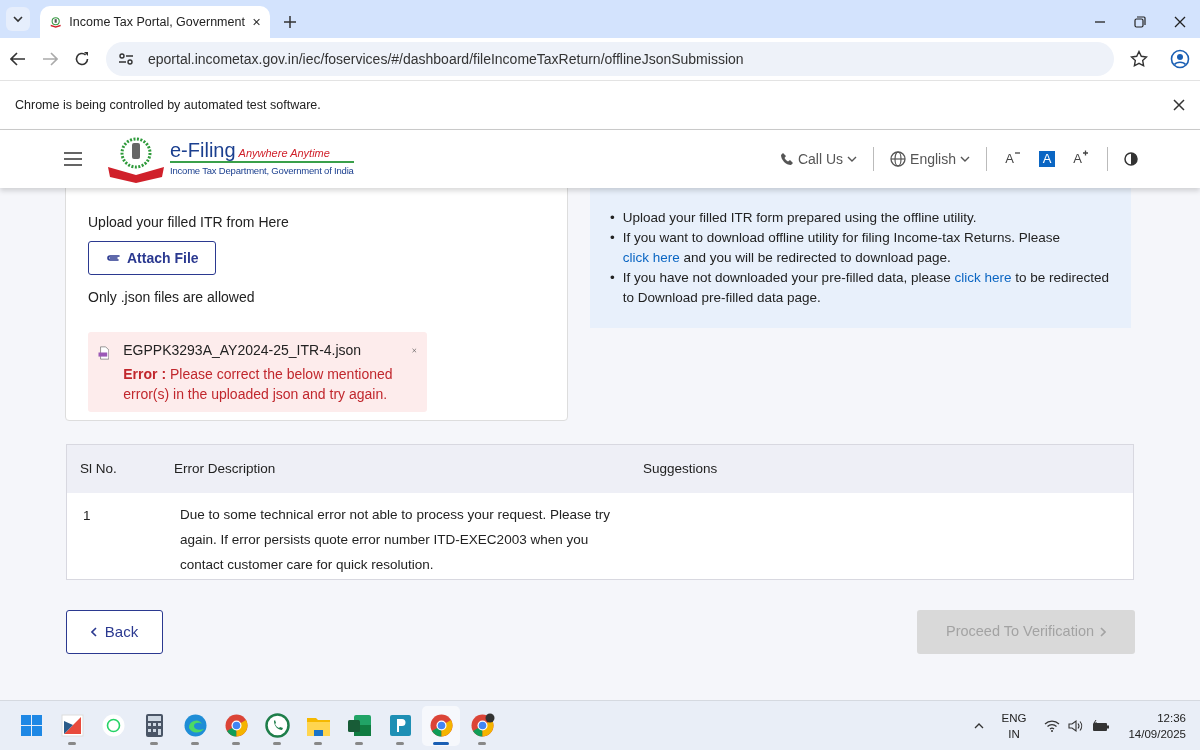  Describe the element at coordinates (786, 159) in the screenshot. I see `phone-icon` at that location.